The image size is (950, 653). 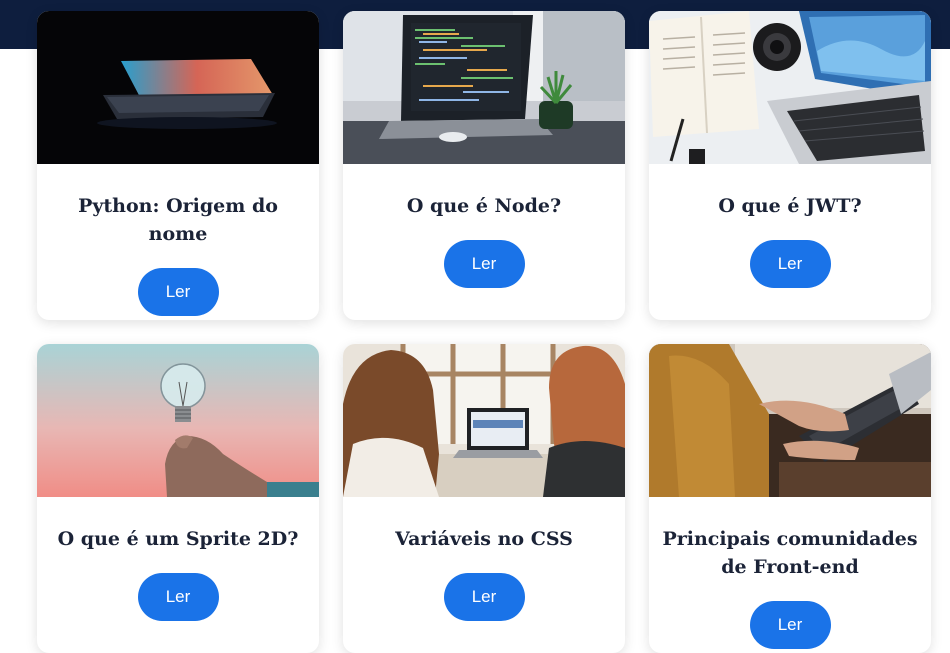 What do you see at coordinates (178, 87) in the screenshot?
I see `laptop-glow-dark-image` at bounding box center [178, 87].